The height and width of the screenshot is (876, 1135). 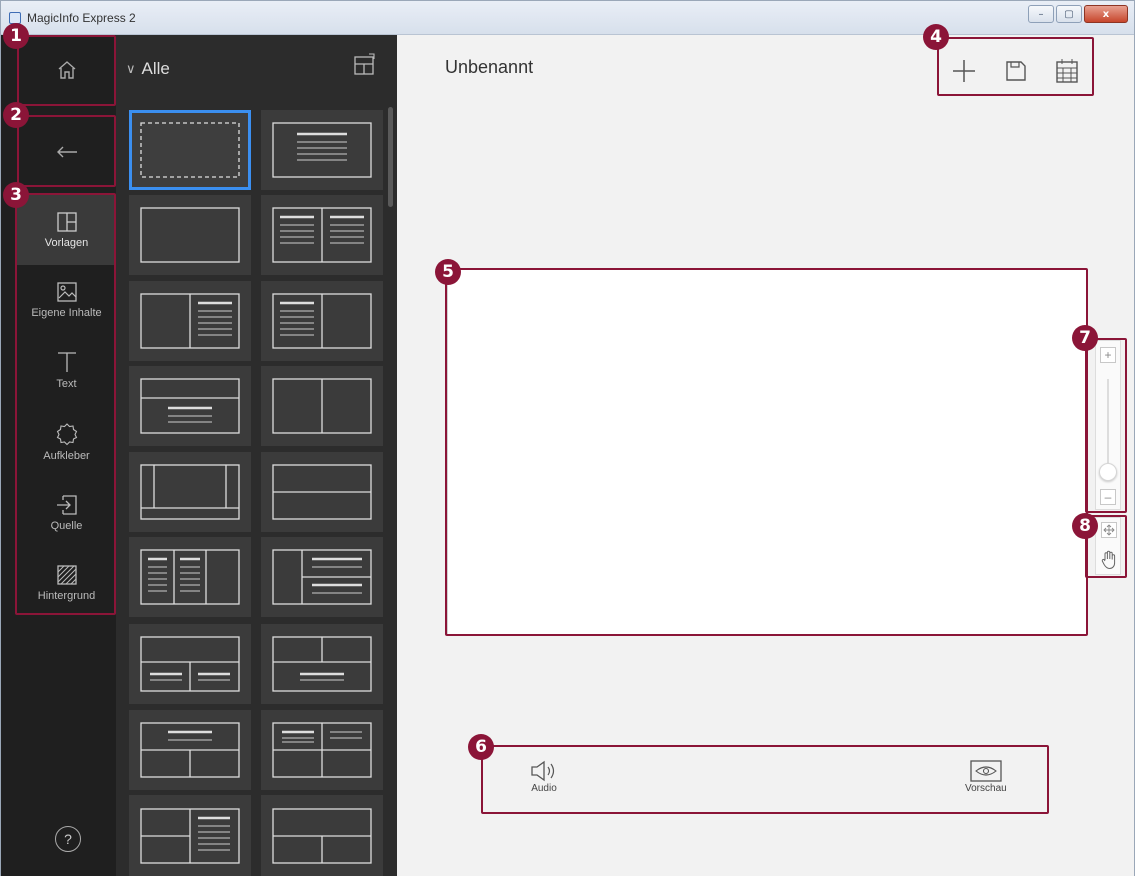 I want to click on home-icon, so click(x=66, y=70).